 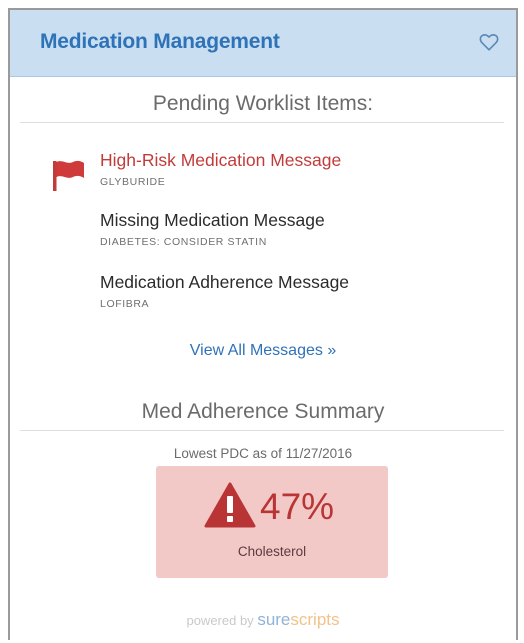 I want to click on worklist-message-adherence: Medication Adherence Message LOFIBRA, so click(x=224, y=291).